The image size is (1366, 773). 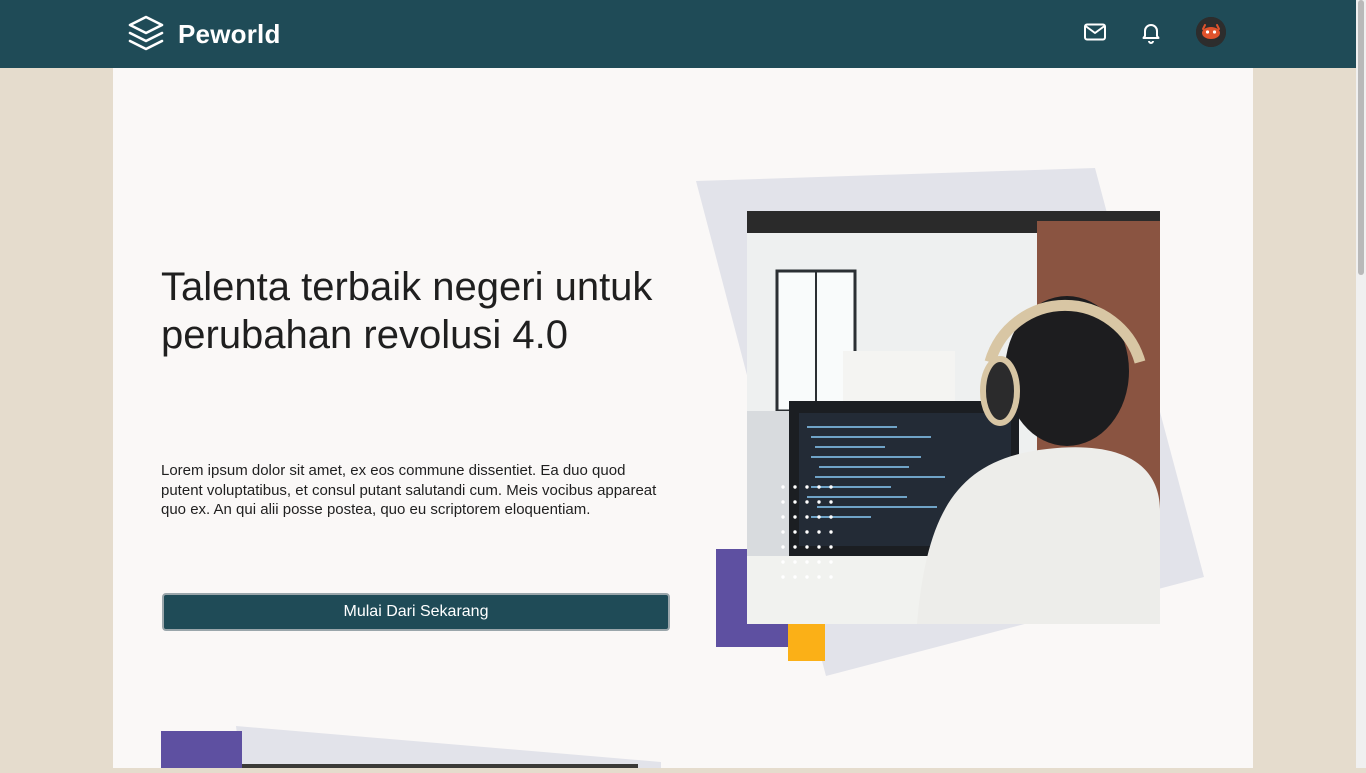 I want to click on bell-icon, so click(x=1151, y=32).